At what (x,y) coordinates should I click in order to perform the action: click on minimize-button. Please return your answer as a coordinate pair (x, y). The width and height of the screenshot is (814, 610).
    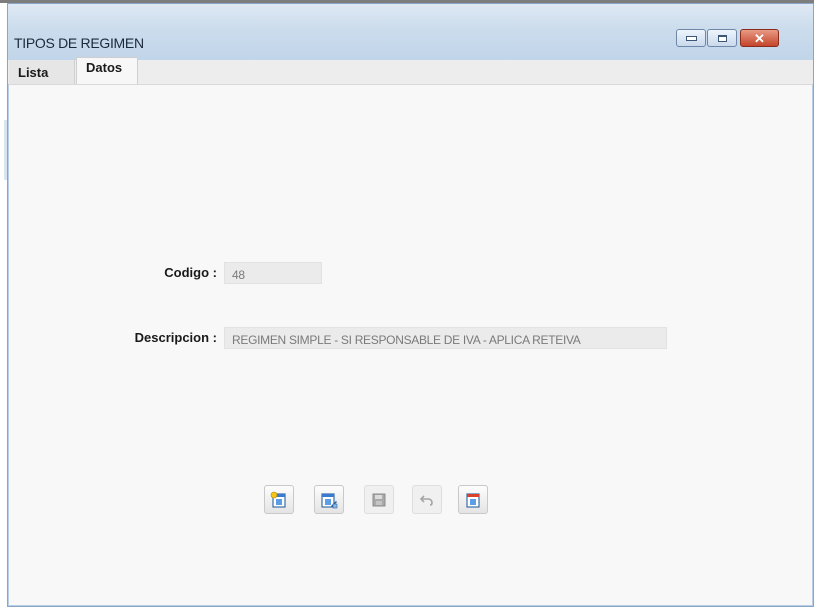
    Looking at the image, I should click on (691, 38).